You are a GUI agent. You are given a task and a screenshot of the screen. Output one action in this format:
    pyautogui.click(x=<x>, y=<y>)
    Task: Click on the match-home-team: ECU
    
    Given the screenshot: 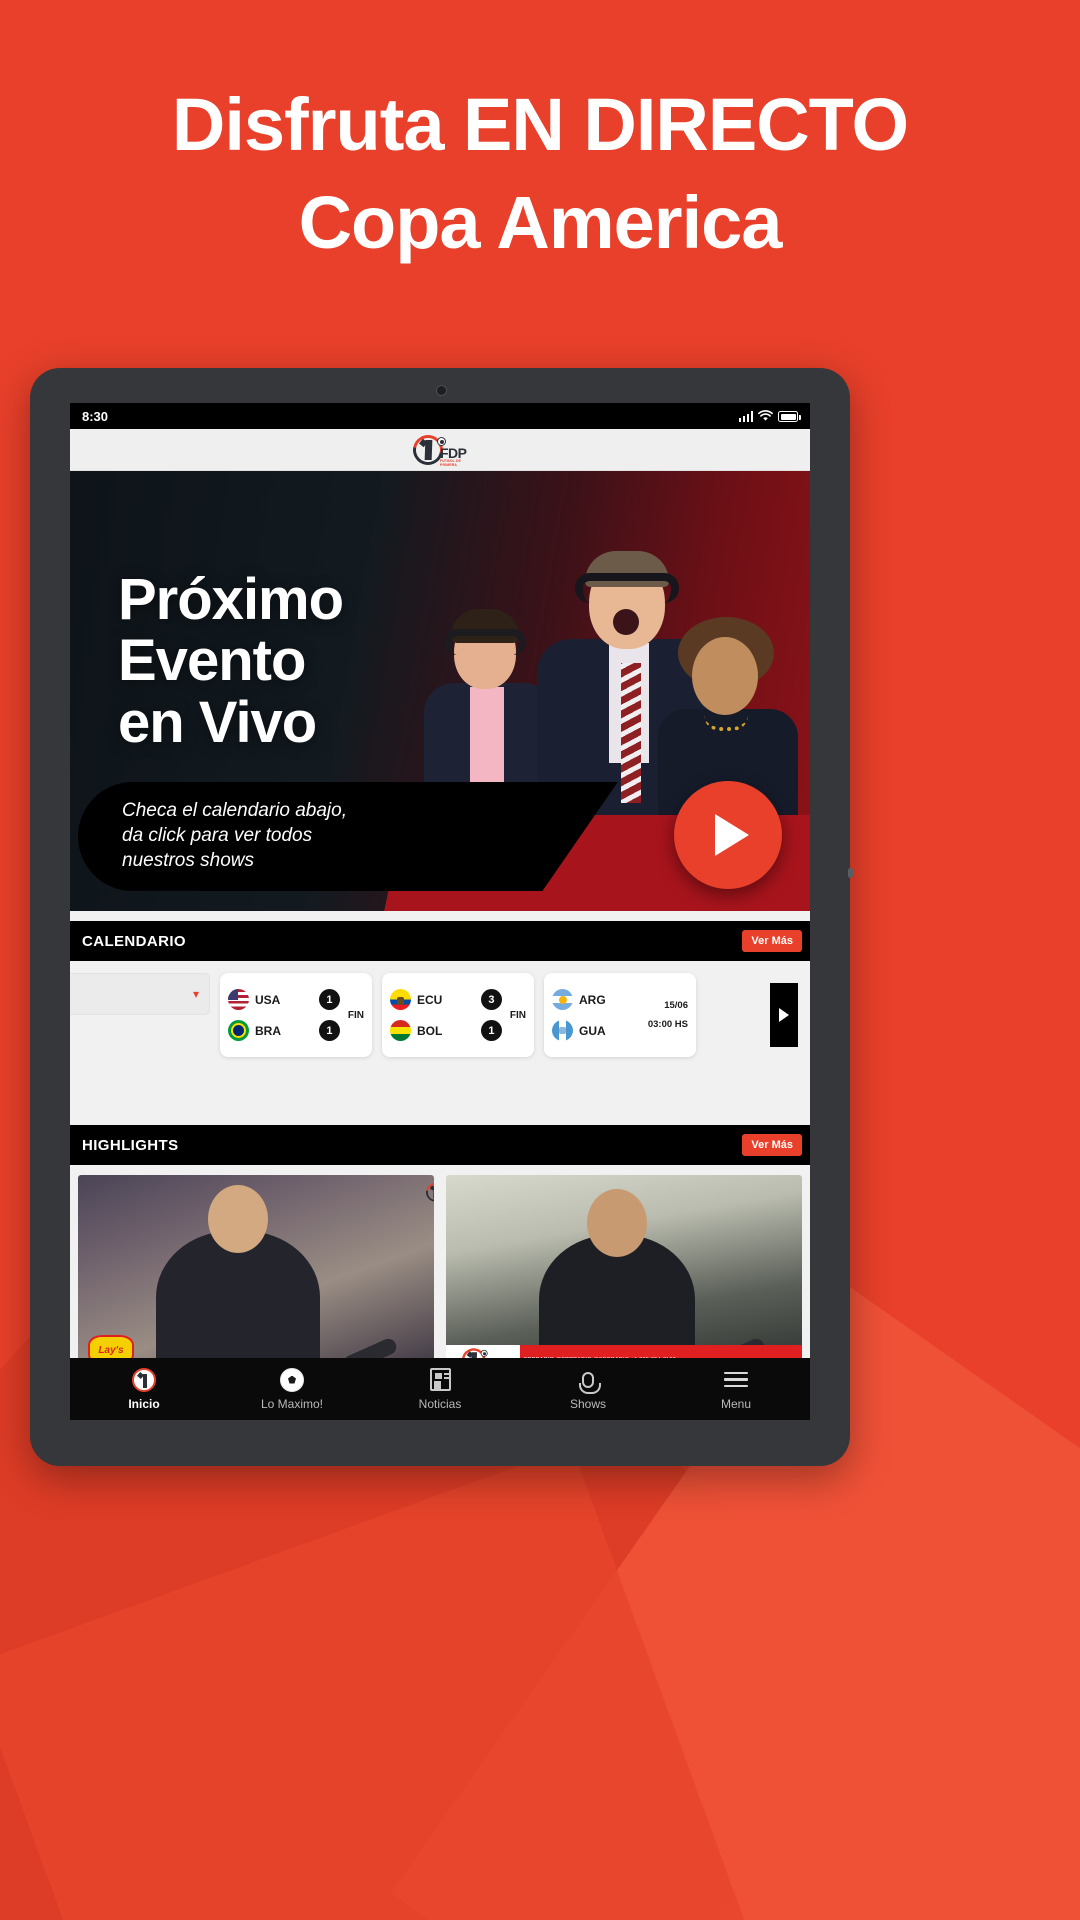 What is the action you would take?
    pyautogui.click(x=433, y=999)
    